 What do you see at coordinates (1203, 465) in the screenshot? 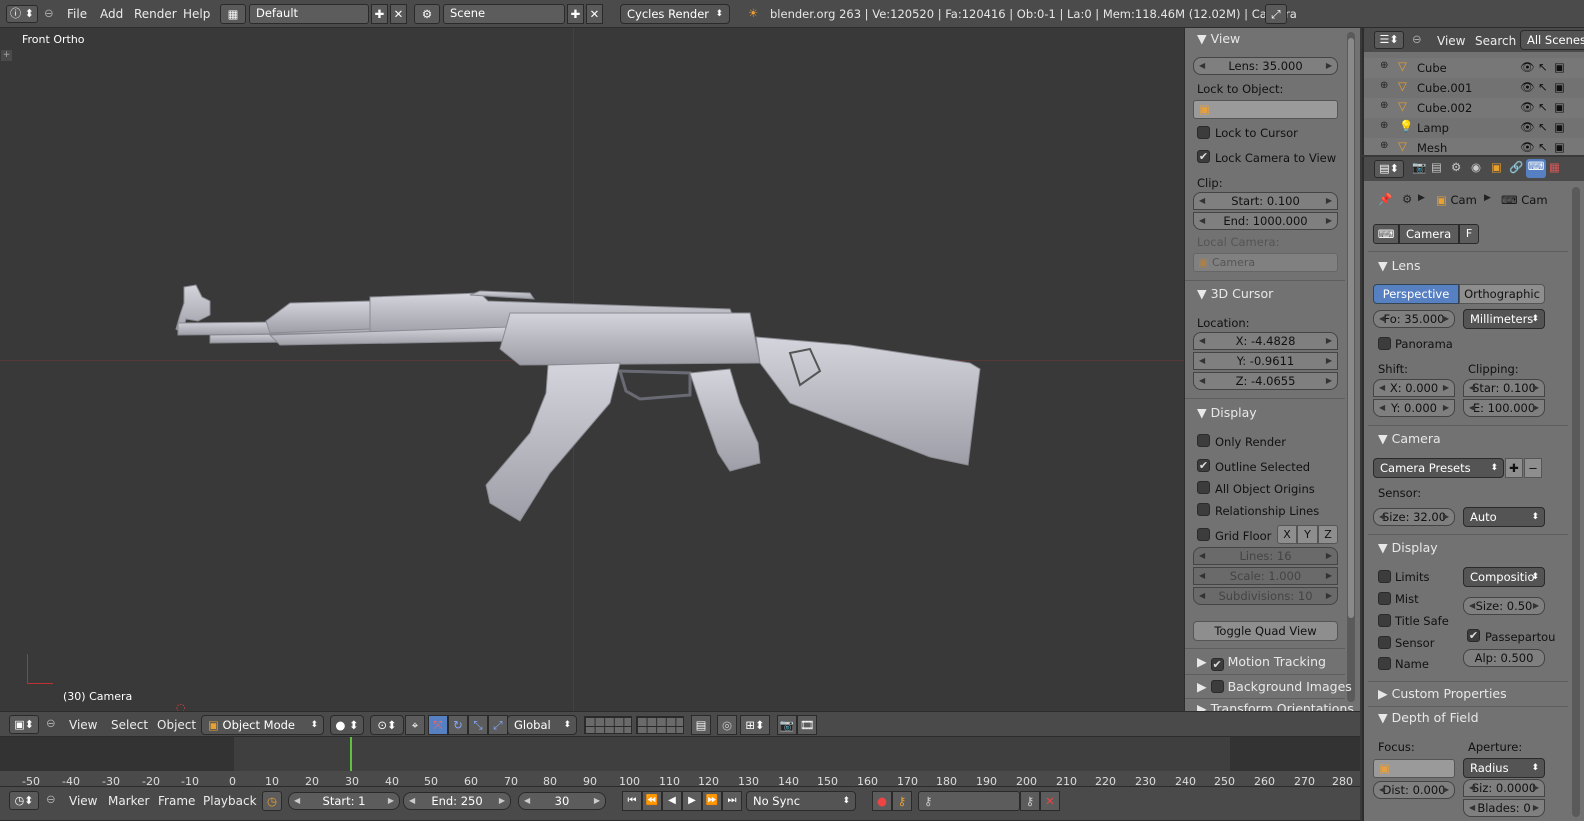
I see `outline-selected-checkbox: ✔` at bounding box center [1203, 465].